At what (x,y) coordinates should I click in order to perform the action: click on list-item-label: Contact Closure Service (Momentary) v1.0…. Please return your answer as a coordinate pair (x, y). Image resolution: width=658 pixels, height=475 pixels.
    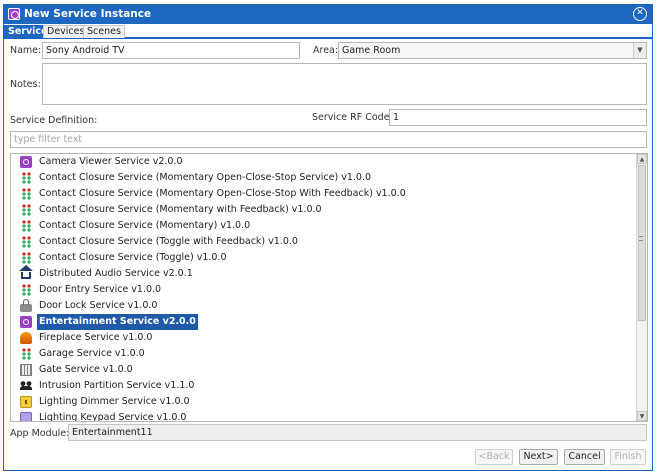
    Looking at the image, I should click on (145, 225).